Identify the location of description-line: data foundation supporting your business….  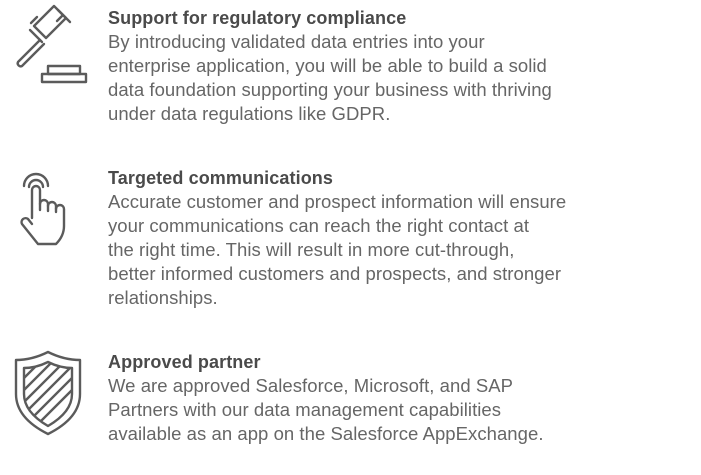
(330, 89).